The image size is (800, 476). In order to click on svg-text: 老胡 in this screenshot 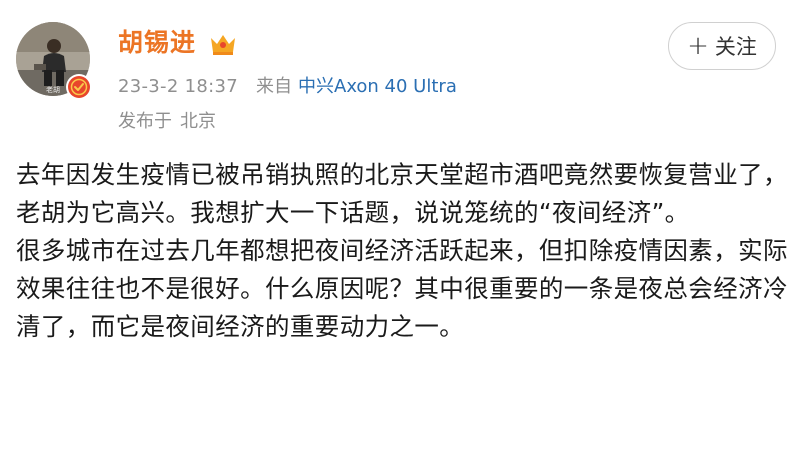, I will do `click(53, 89)`.